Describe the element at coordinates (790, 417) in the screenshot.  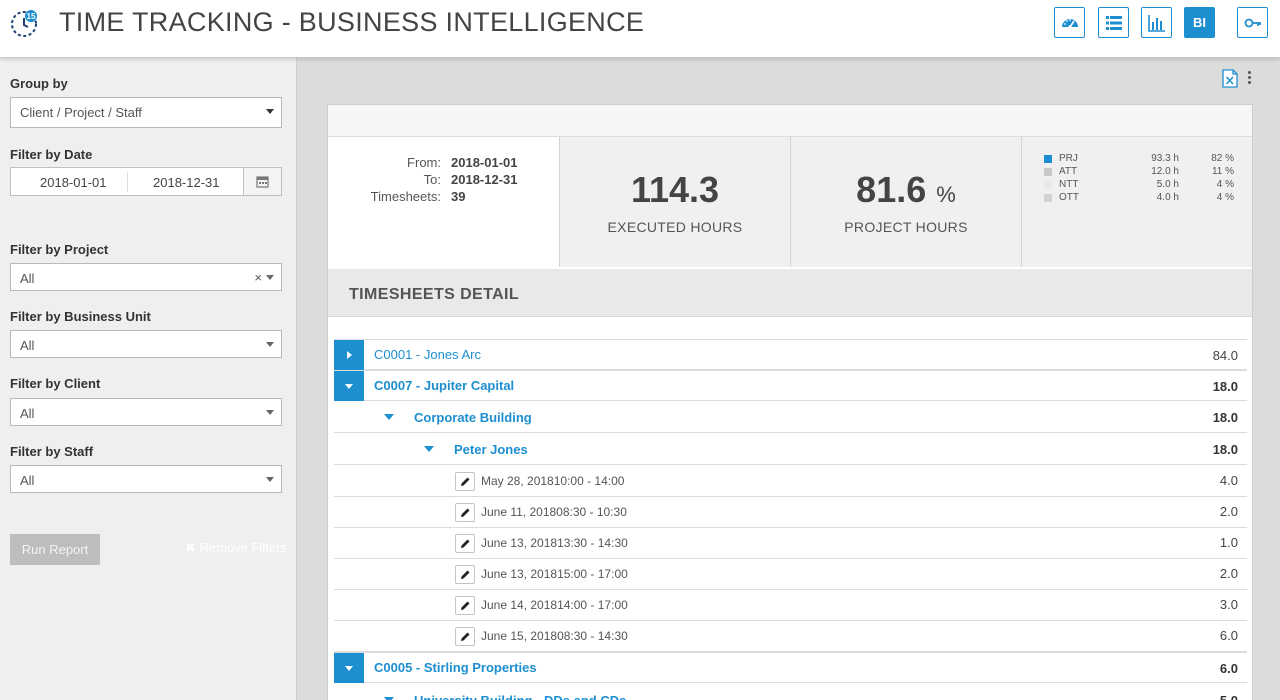
I see `project-row: Corporate Building 18.0` at that location.